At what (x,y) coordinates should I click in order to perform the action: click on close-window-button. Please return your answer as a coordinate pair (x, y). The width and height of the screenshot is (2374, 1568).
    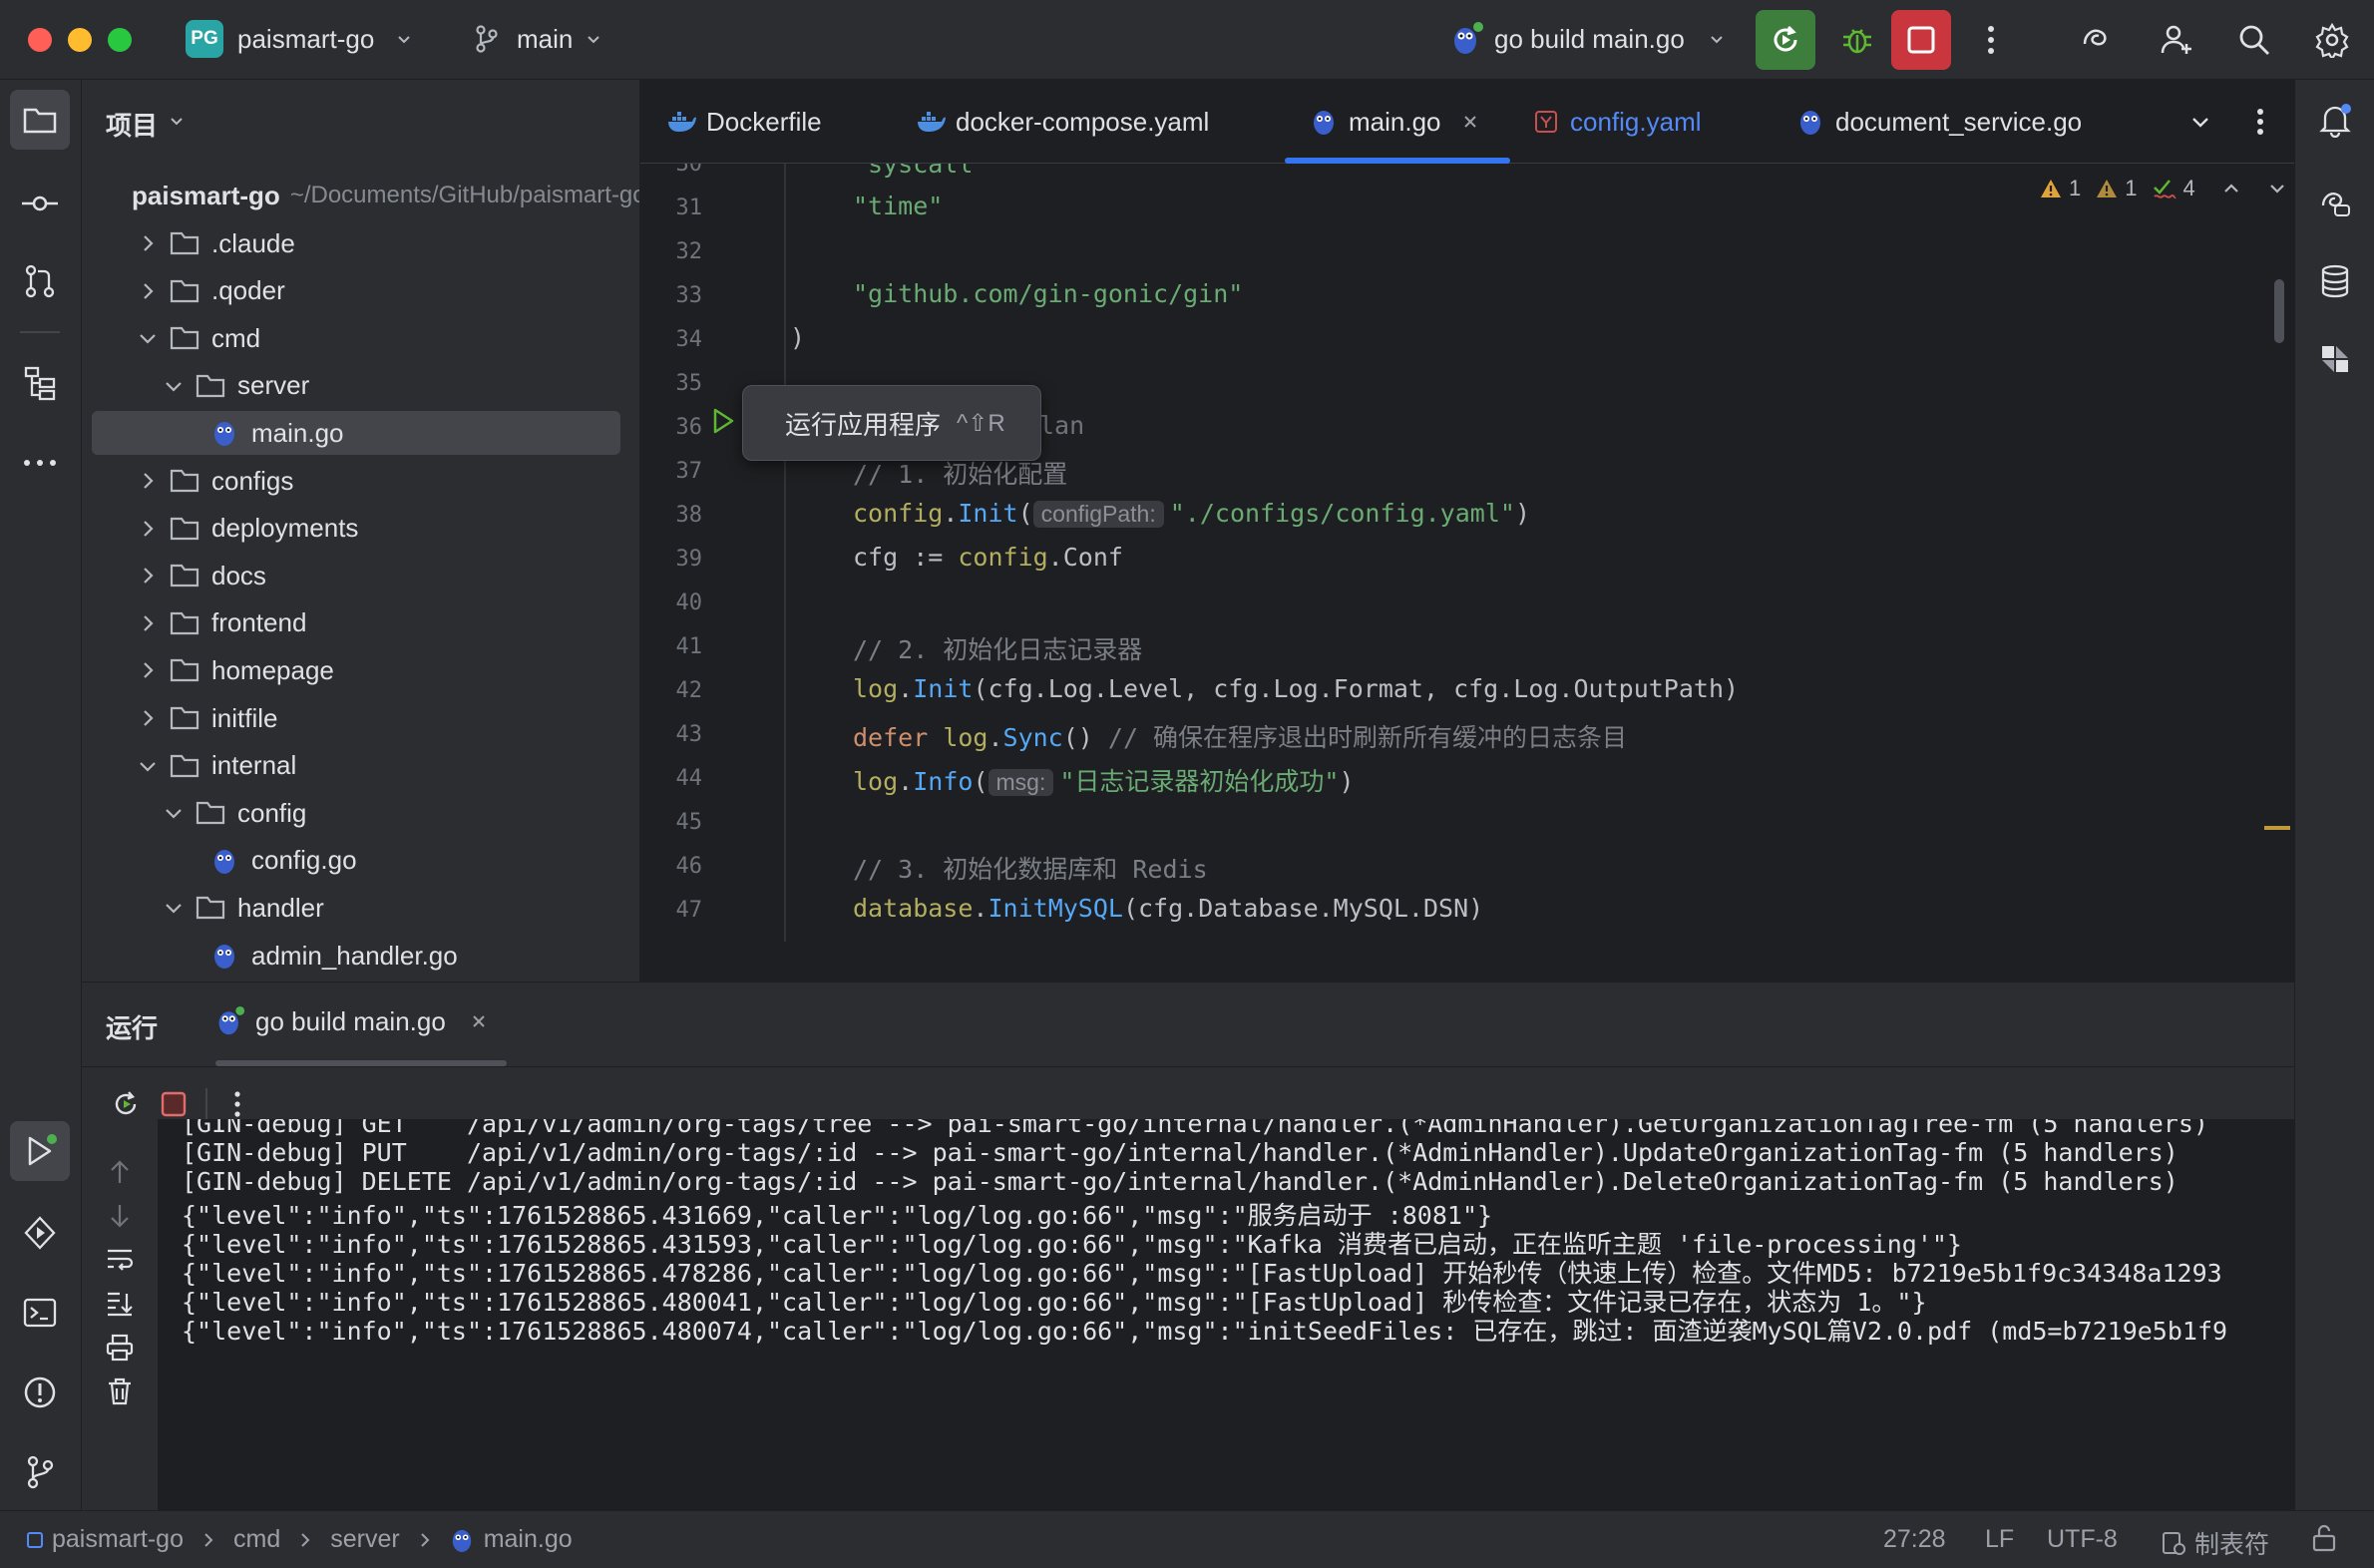
    Looking at the image, I should click on (40, 40).